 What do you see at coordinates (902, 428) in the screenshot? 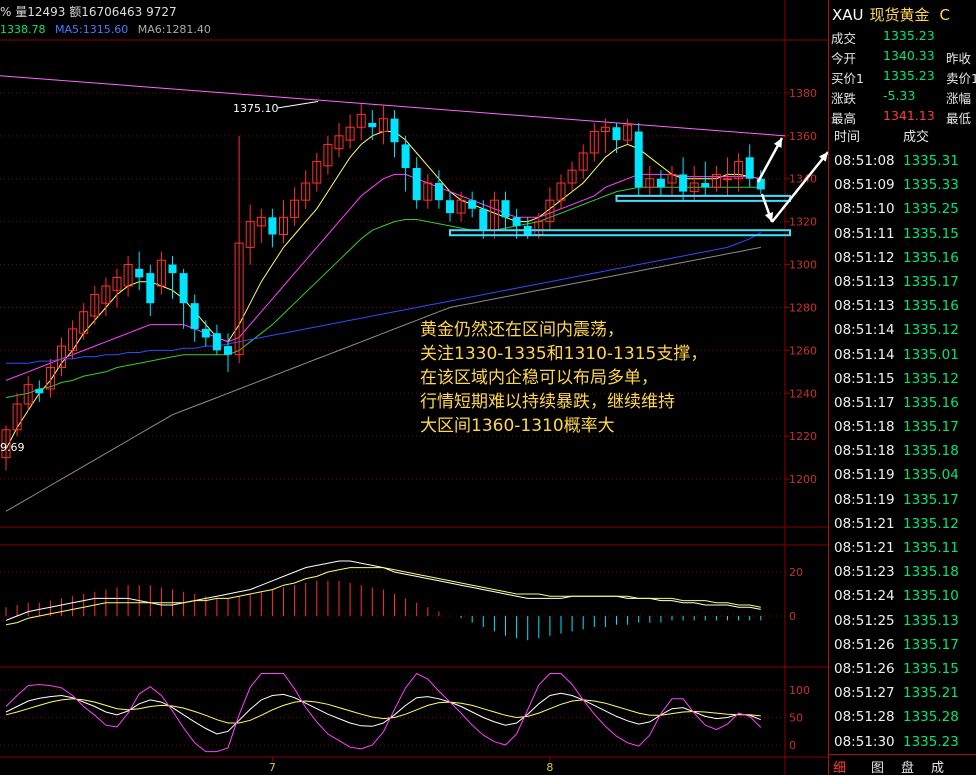
I see `tick-row: 08:51:18 1335.17` at bounding box center [902, 428].